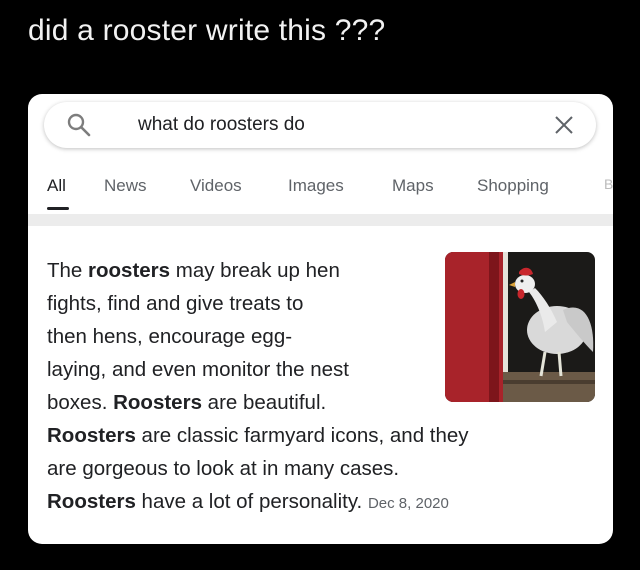 This screenshot has width=640, height=570. Describe the element at coordinates (79, 125) in the screenshot. I see `search-icon` at that location.